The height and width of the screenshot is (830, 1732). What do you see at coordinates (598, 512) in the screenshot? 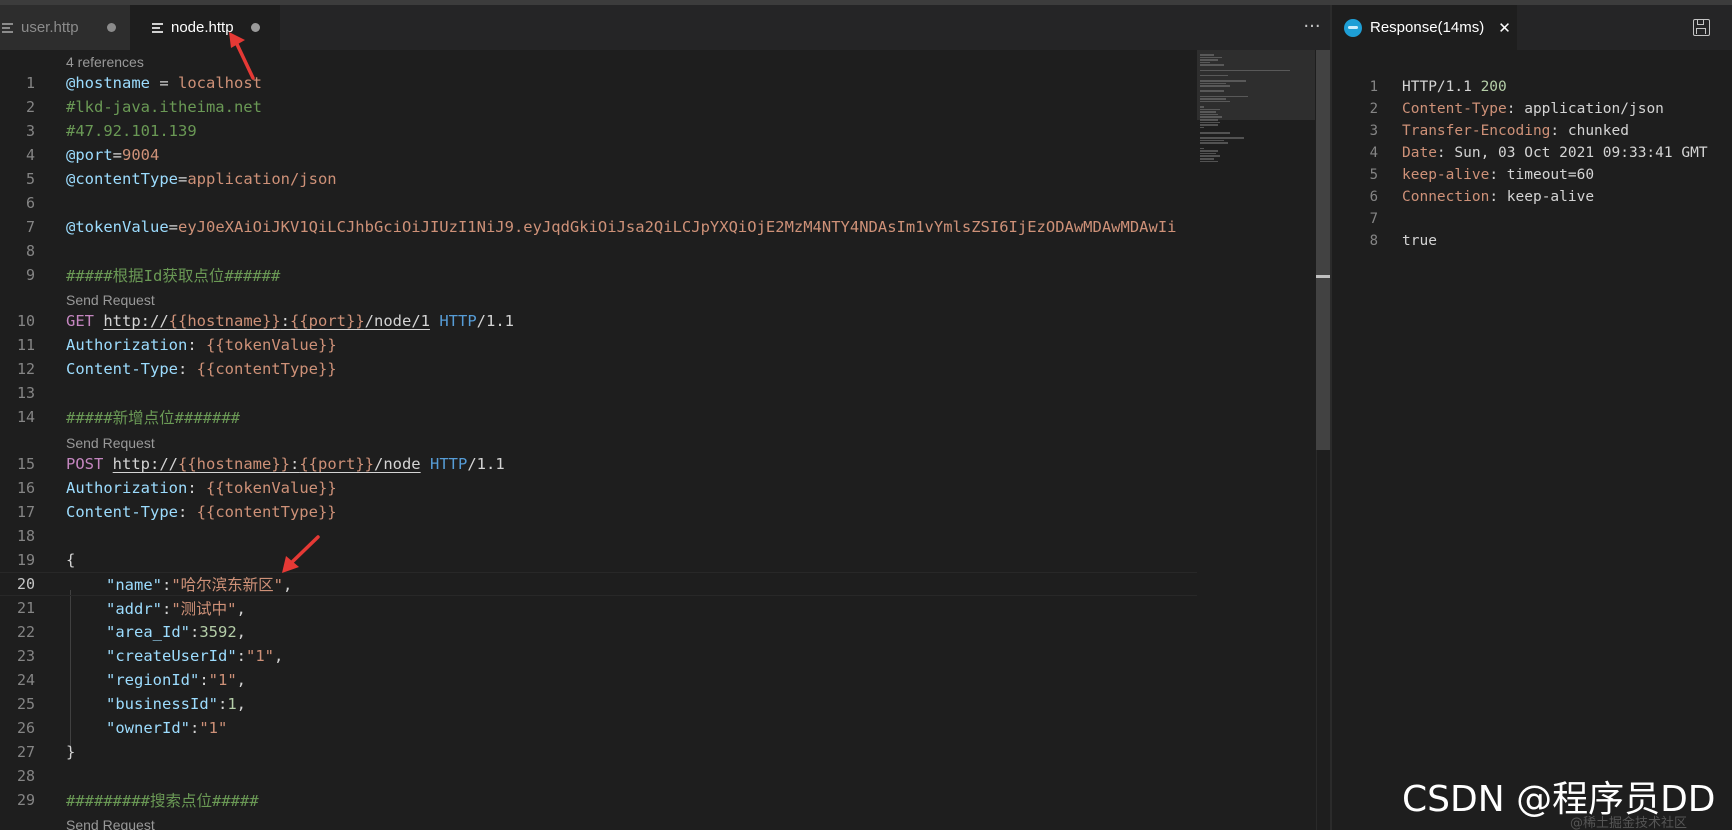
I see `code-line: 17 Content-Type: {{contentType}}` at bounding box center [598, 512].